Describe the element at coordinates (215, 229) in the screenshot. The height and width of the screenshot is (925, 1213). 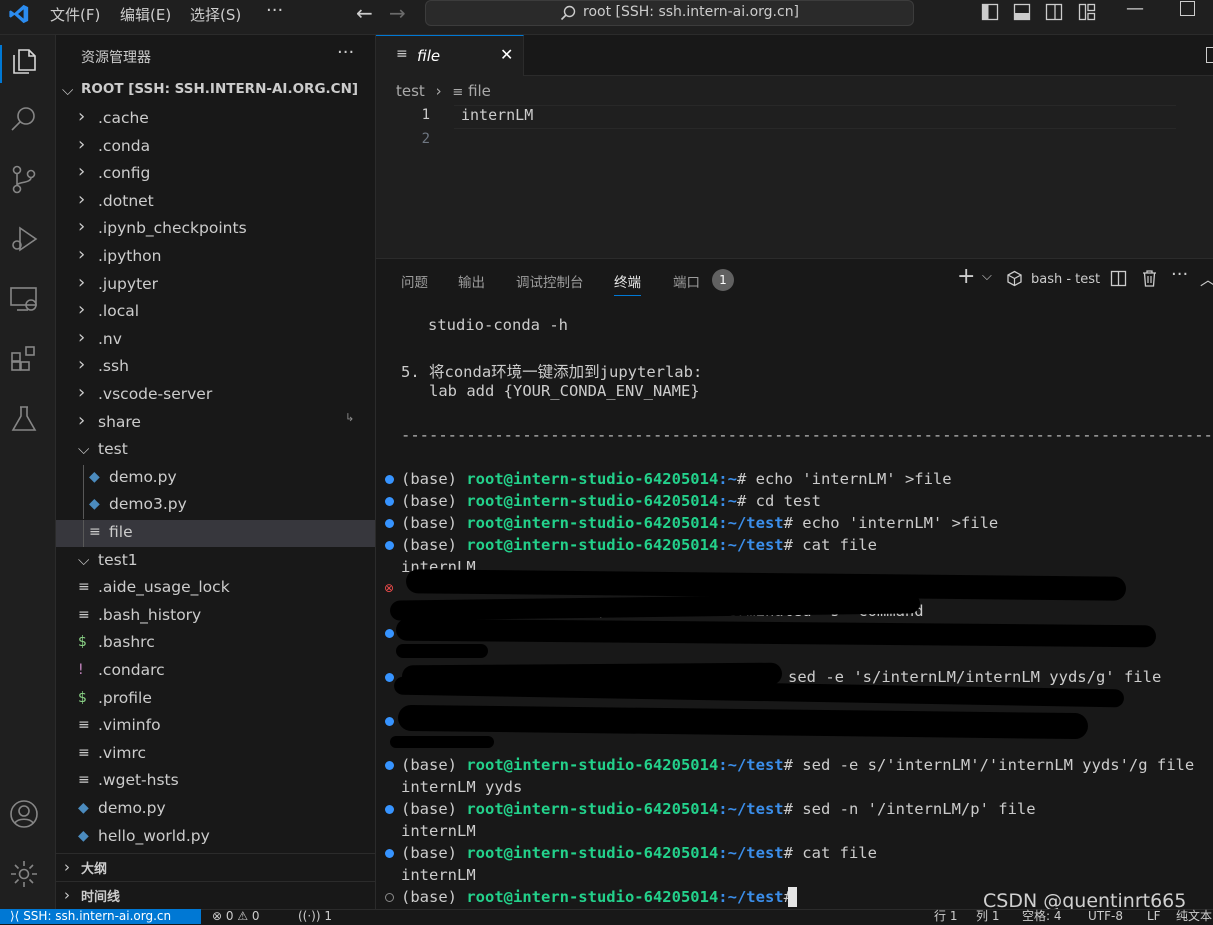
I see `tree-folder-ipynb_checkpoints: › .ipynb_checkpoints` at that location.